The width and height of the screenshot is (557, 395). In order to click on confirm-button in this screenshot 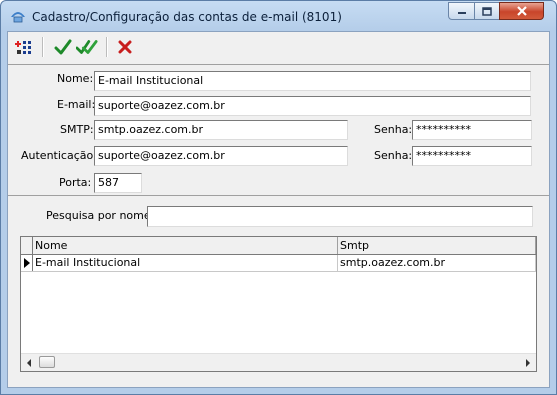, I will do `click(63, 47)`.